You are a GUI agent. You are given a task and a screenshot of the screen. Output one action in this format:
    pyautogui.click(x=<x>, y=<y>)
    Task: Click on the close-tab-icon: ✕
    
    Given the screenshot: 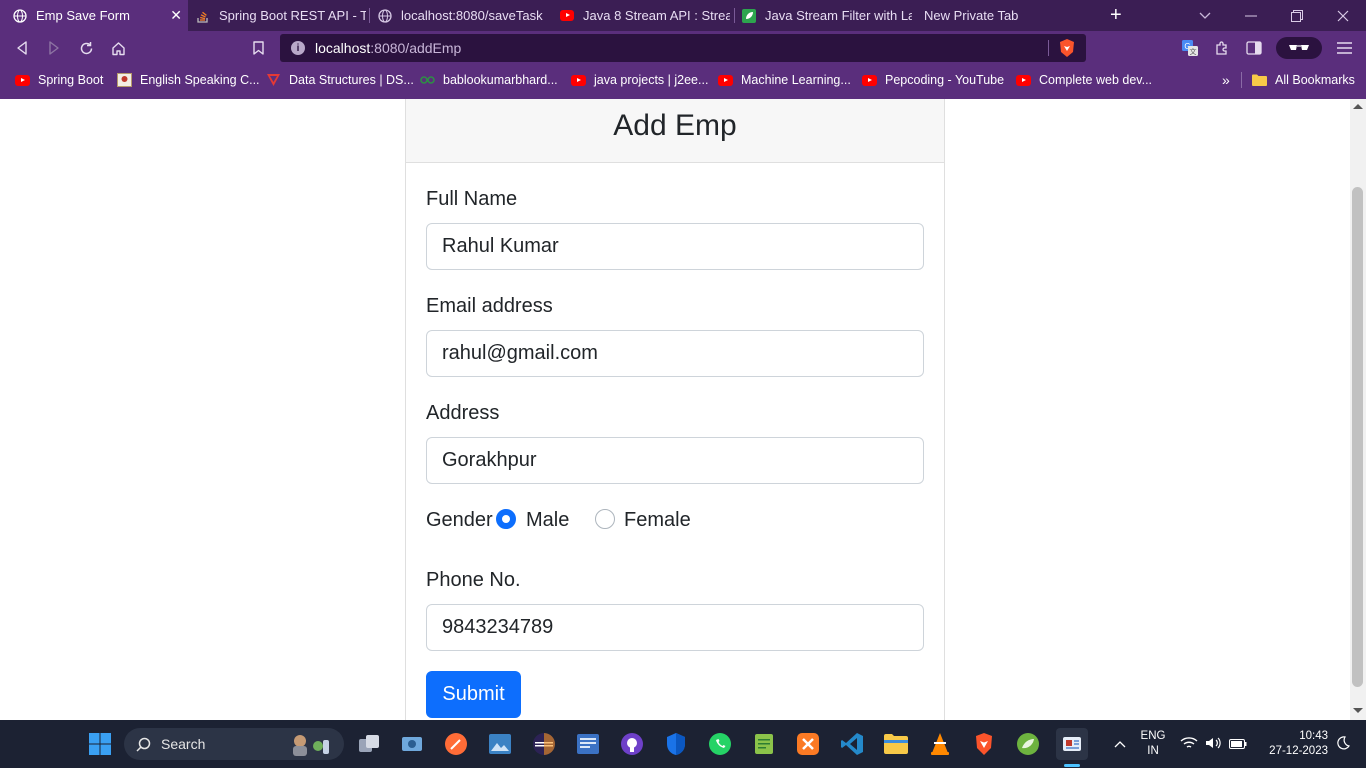 What is the action you would take?
    pyautogui.click(x=176, y=15)
    